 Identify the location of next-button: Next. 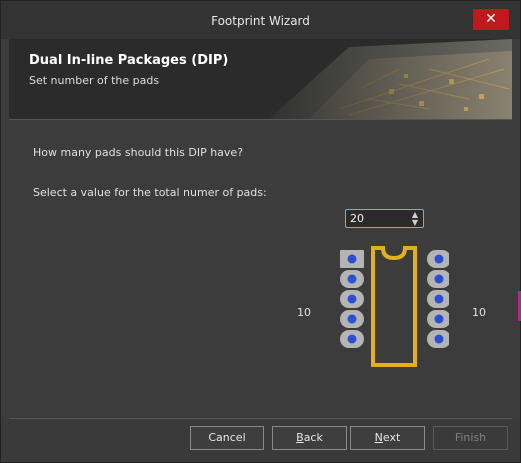
(387, 438).